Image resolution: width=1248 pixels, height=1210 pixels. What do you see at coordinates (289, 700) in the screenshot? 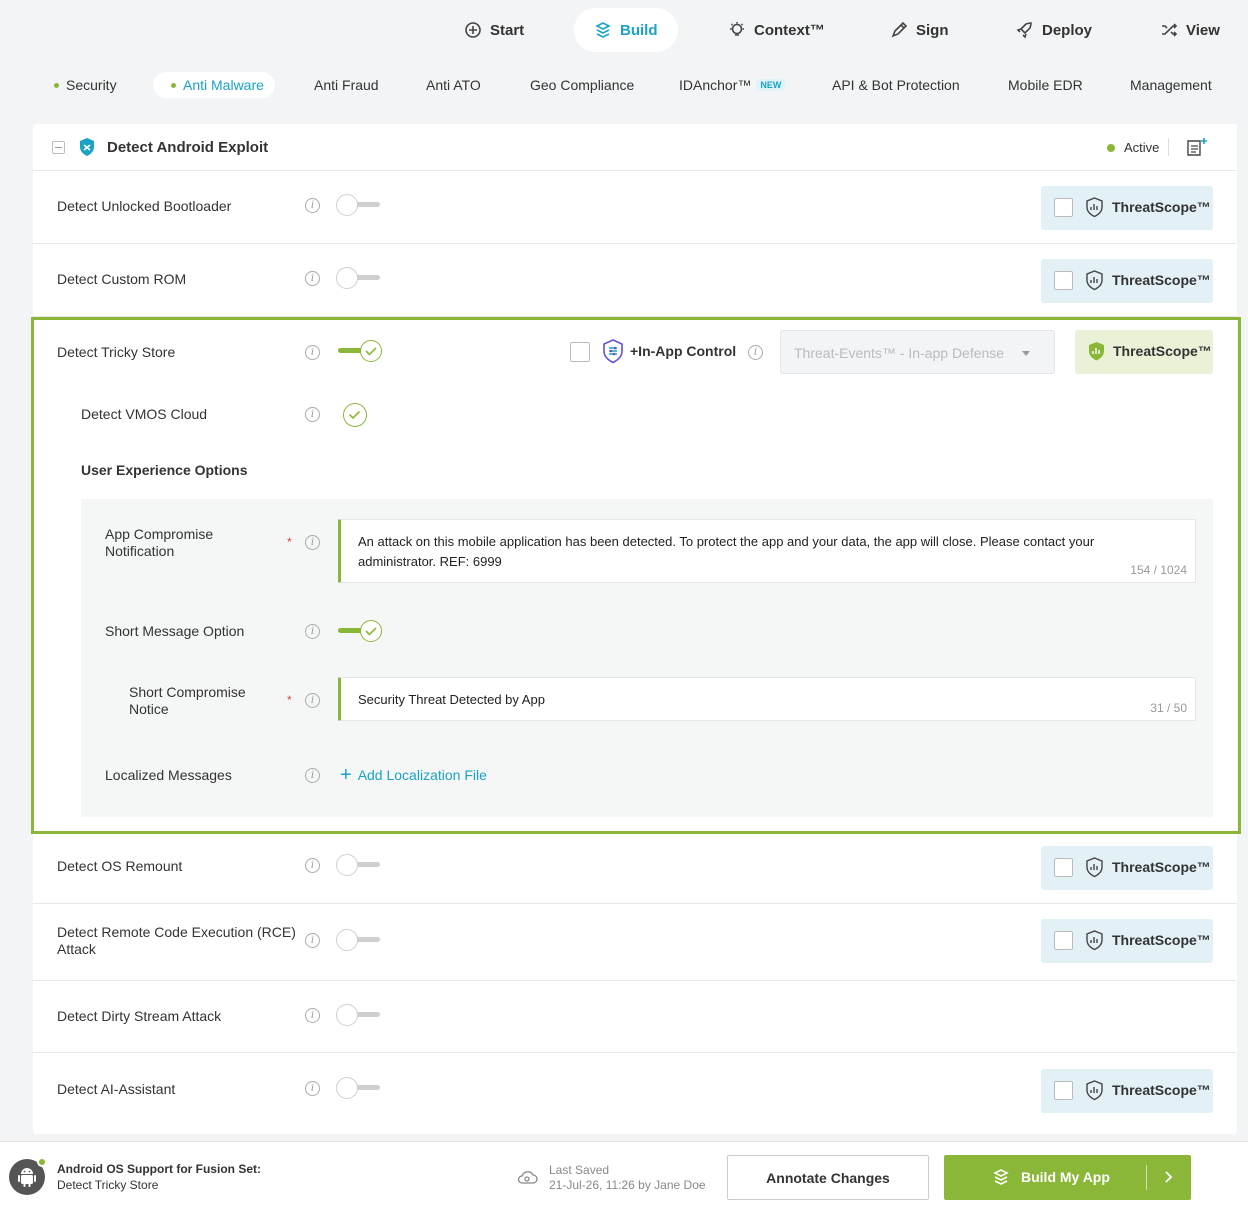
I see `required-mark: *` at bounding box center [289, 700].